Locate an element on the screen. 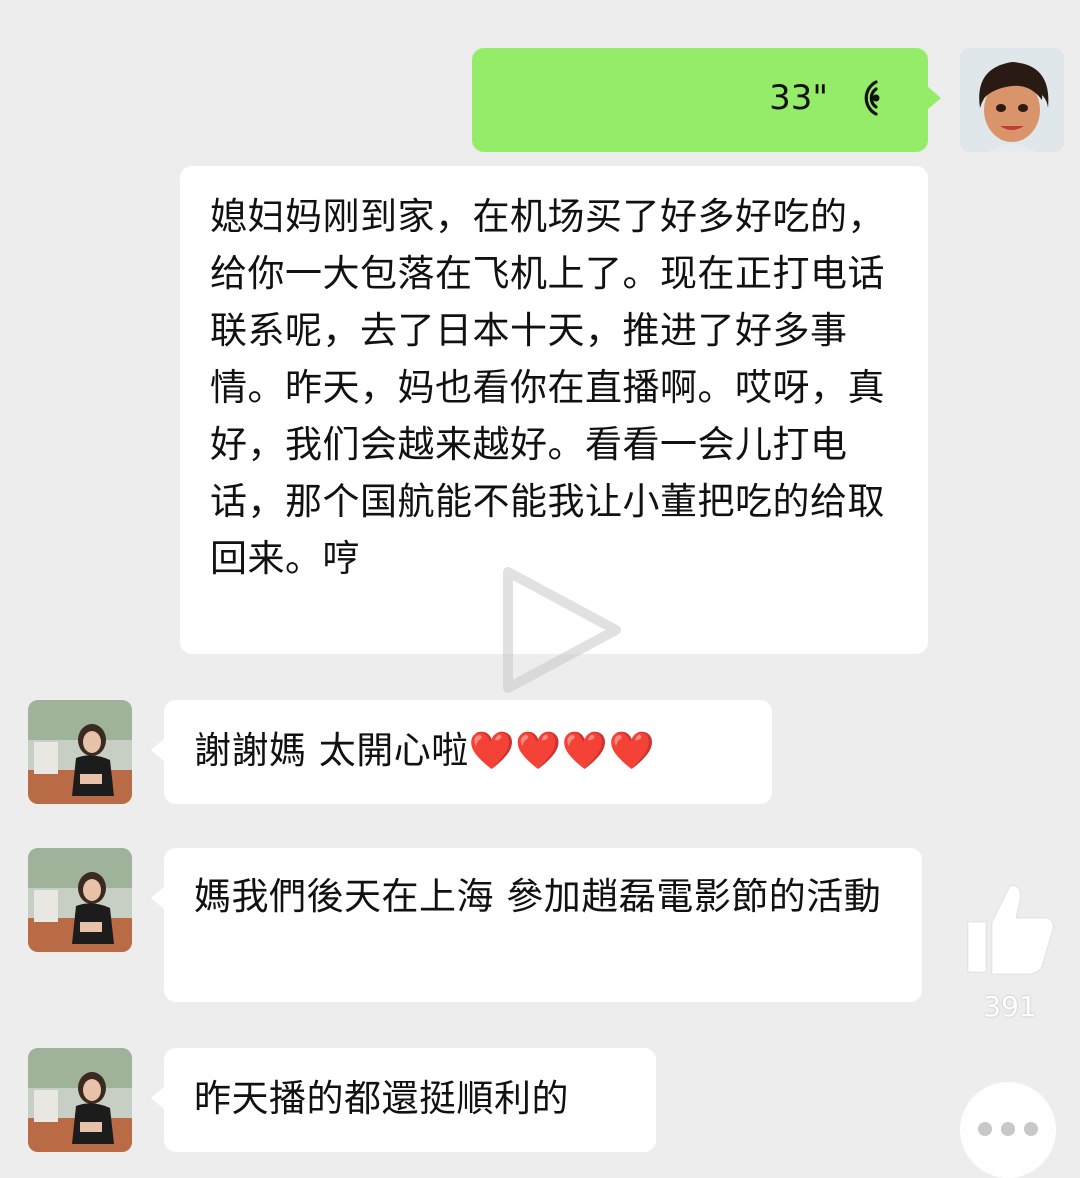  message-bubble-reply3: 昨天播的都還挺順利的 is located at coordinates (403, 1100).